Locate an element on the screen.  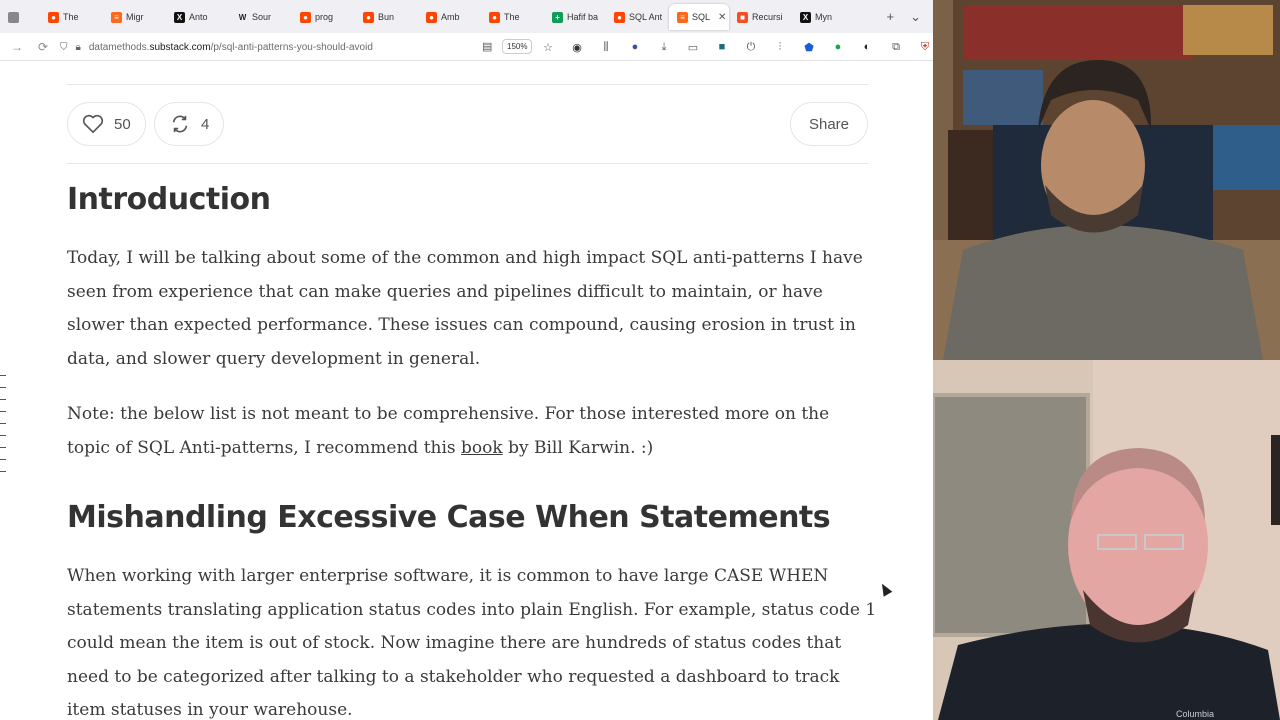
webcam-top-image is located at coordinates (1106, 180).